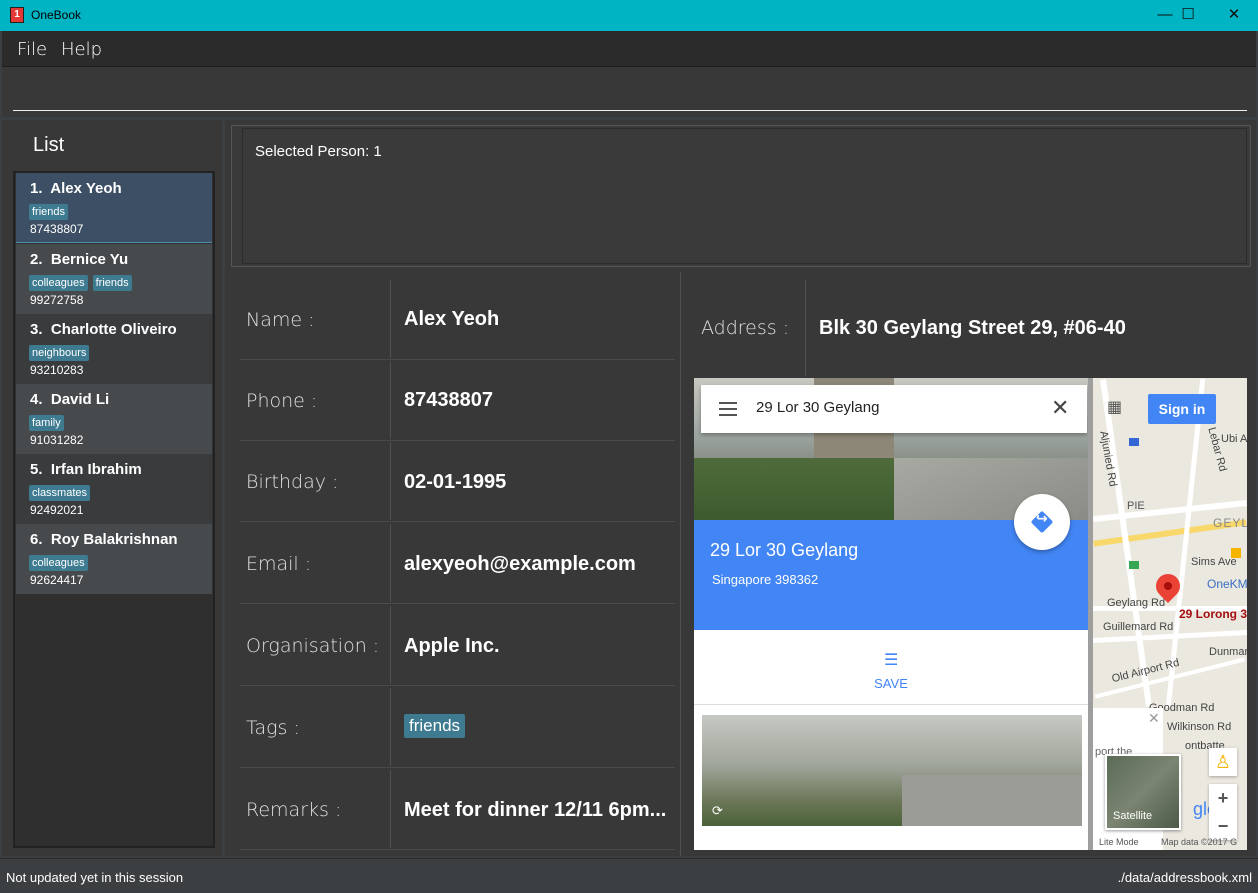 The height and width of the screenshot is (893, 1258). I want to click on person-index: 4., so click(36, 399).